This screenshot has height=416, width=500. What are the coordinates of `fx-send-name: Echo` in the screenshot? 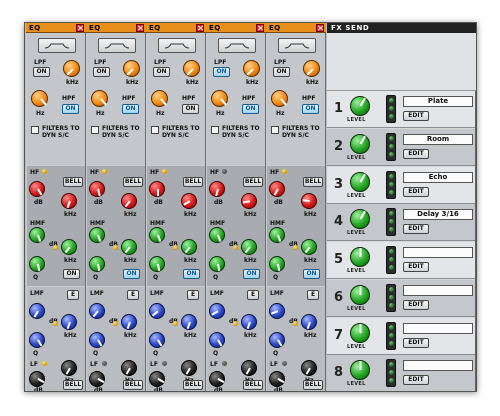 It's located at (438, 177).